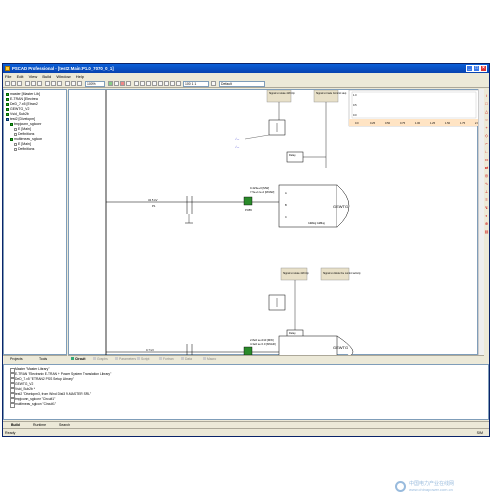  Describe the element at coordinates (53, 83) in the screenshot. I see `undo-icon` at that location.